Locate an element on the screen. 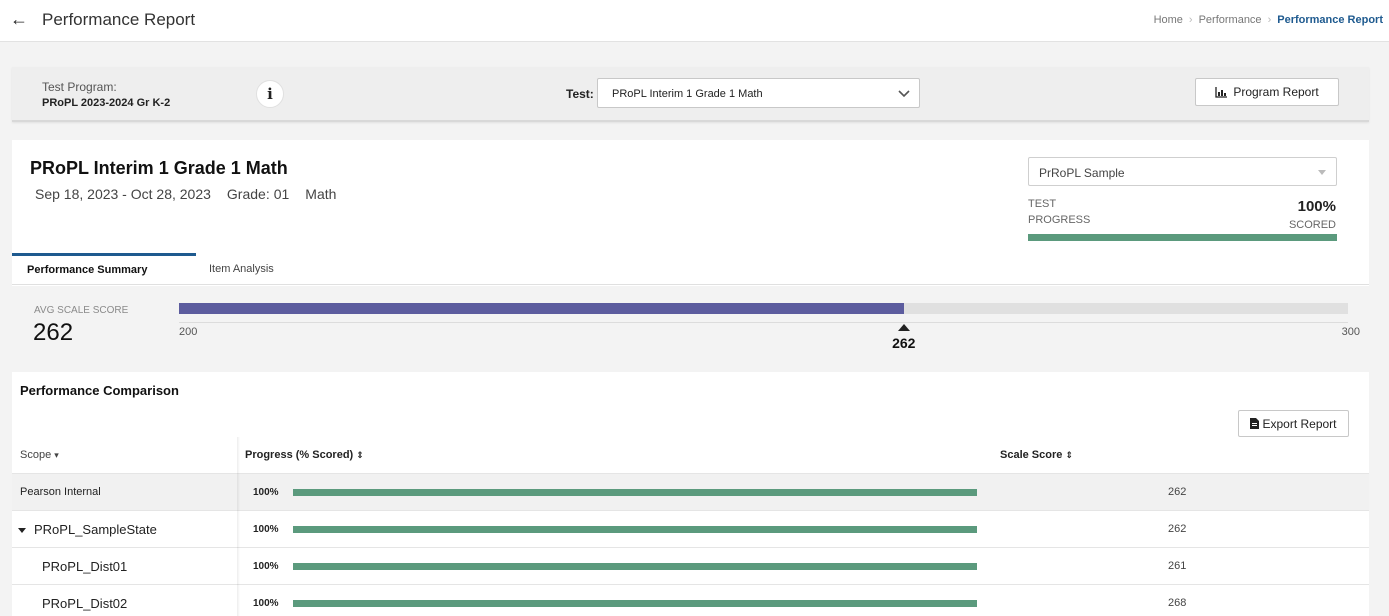 The height and width of the screenshot is (616, 1389). tab-performance-summary: Performance Summary is located at coordinates (104, 269).